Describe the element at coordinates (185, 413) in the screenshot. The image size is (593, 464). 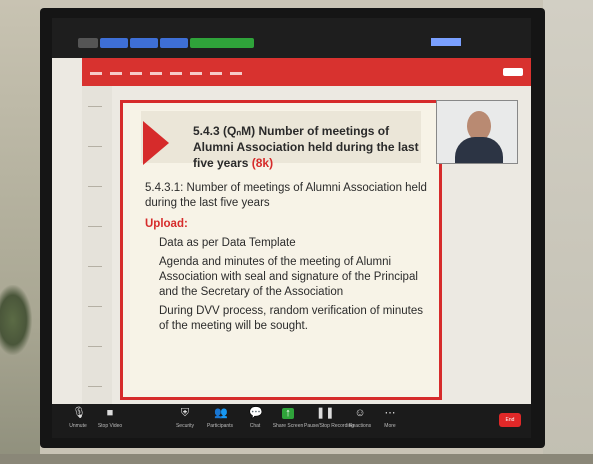
I see `shield-icon: ⛨` at that location.